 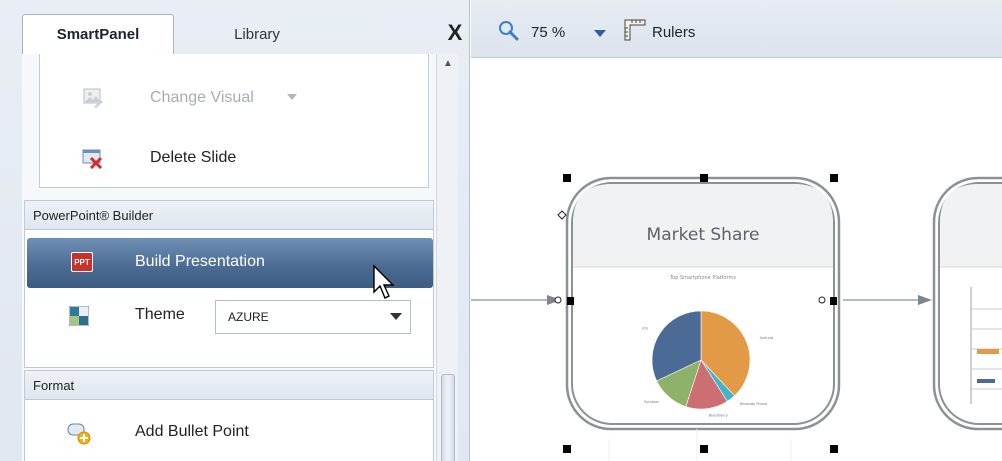 What do you see at coordinates (600, 33) in the screenshot?
I see `zoom-dropdown-icon` at bounding box center [600, 33].